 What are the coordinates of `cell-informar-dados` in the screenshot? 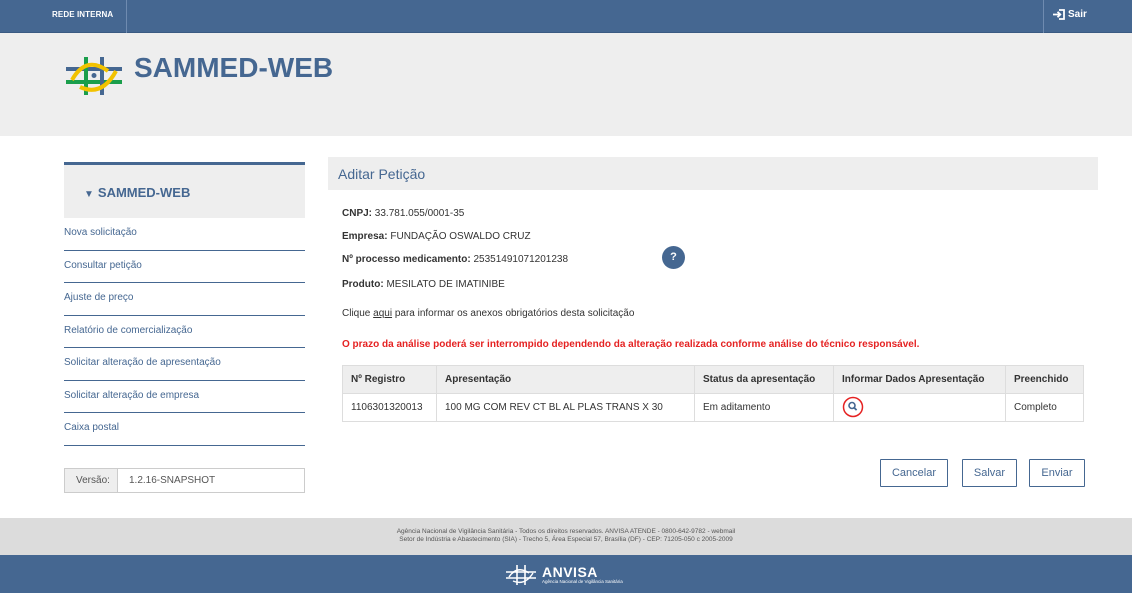 It's located at (919, 407).